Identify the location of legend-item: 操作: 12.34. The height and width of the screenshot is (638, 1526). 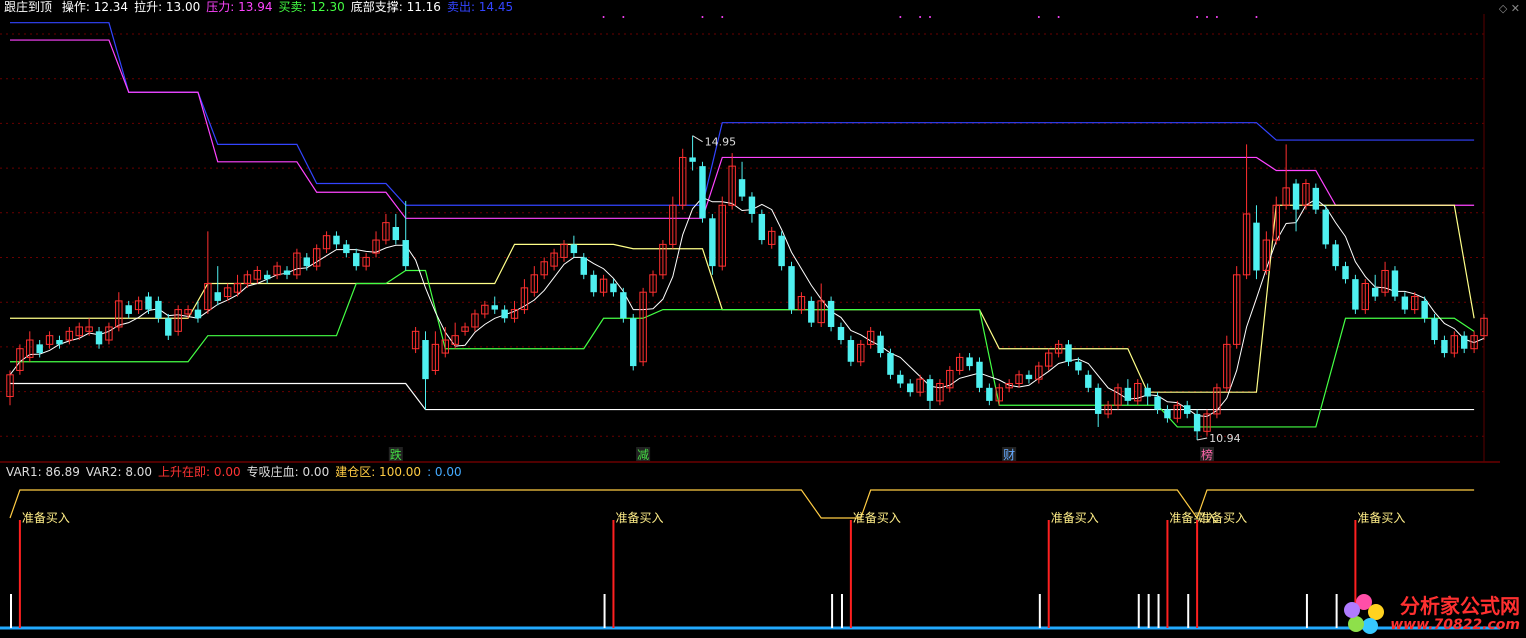
(95, 7).